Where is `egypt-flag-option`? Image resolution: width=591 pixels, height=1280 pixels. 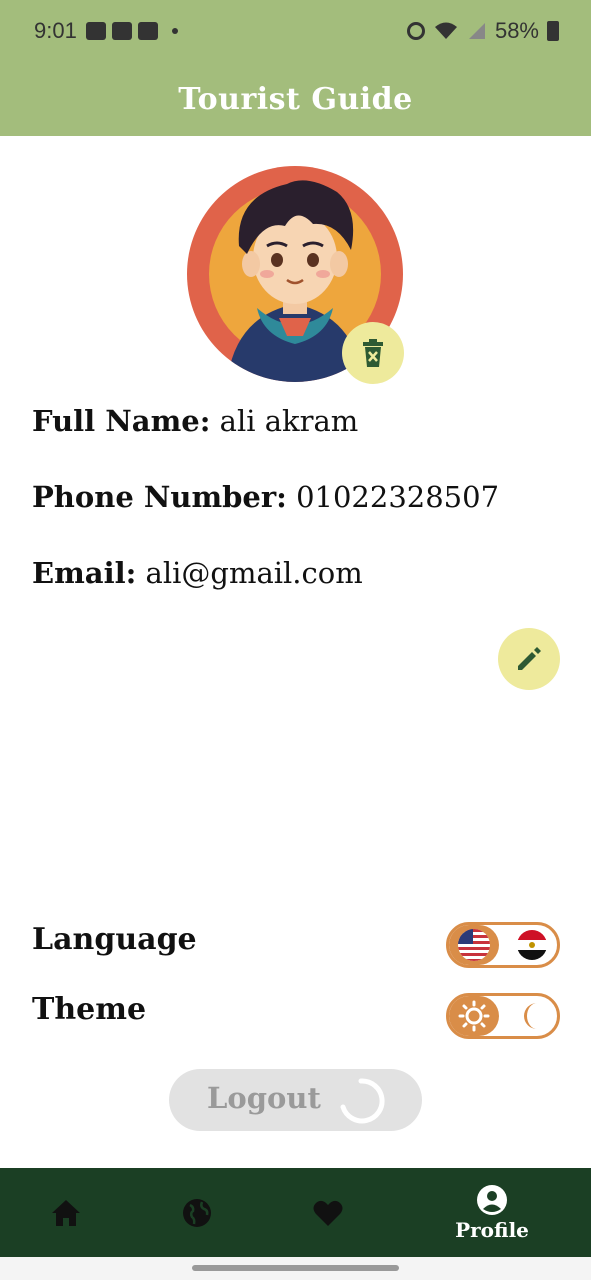
egypt-flag-option is located at coordinates (532, 945).